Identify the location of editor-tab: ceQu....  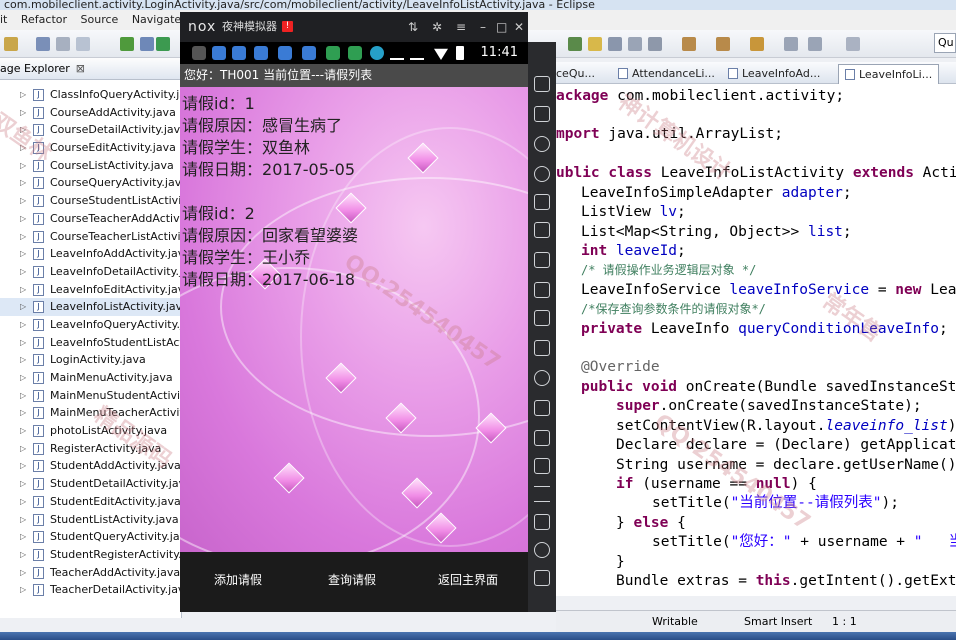
(575, 74).